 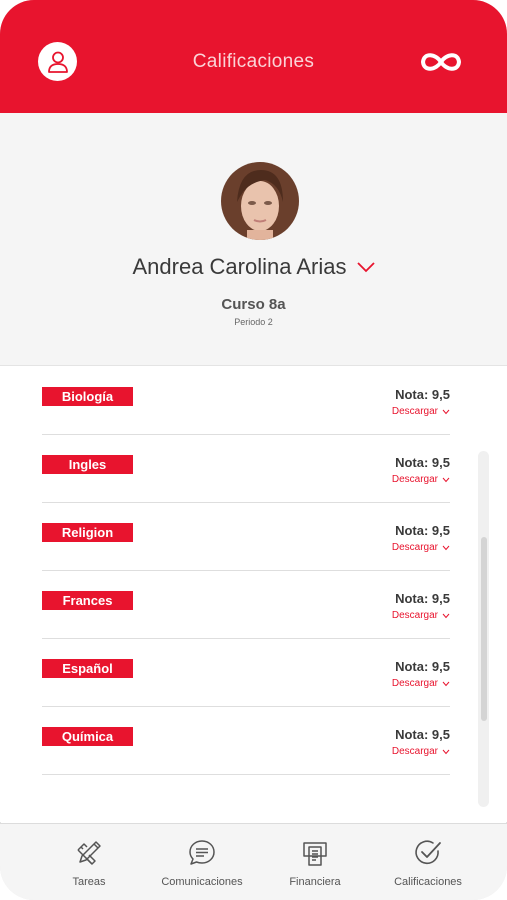 What do you see at coordinates (253, 322) in the screenshot?
I see `period-label: Periodo 2` at bounding box center [253, 322].